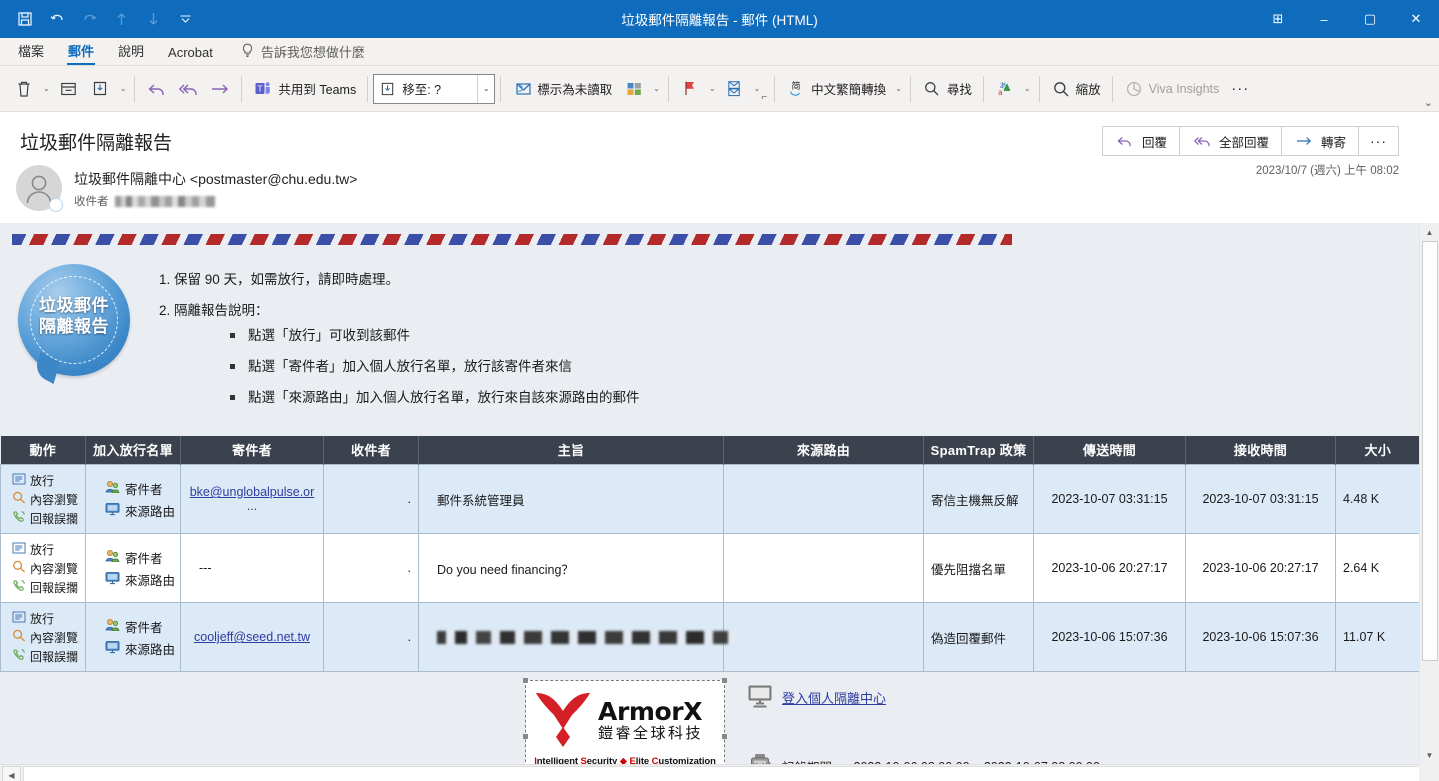  What do you see at coordinates (112, 557) in the screenshot?
I see `users-icon` at bounding box center [112, 557].